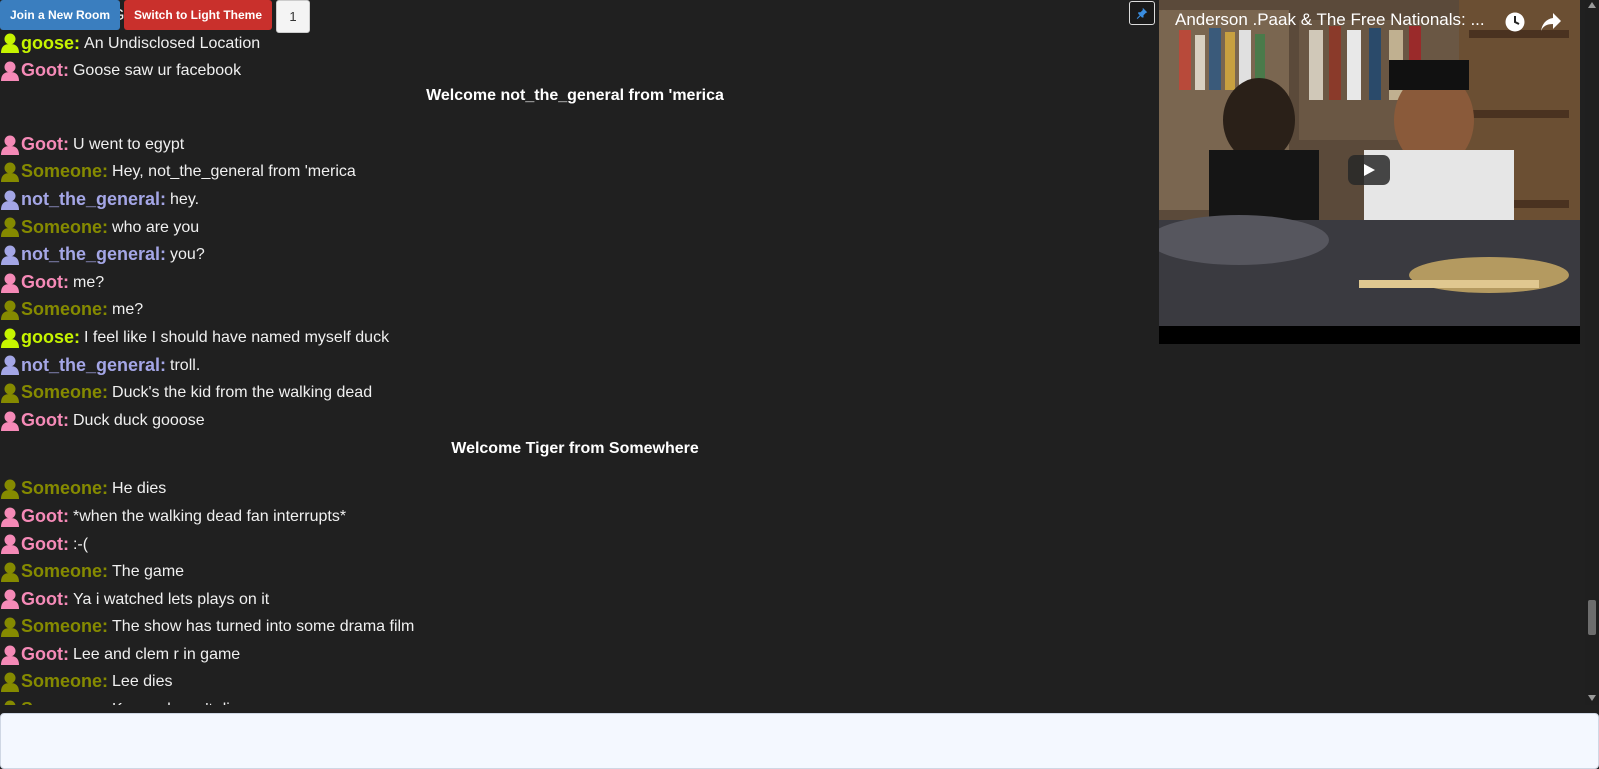 The height and width of the screenshot is (769, 1599). I want to click on play-button, so click(1369, 170).